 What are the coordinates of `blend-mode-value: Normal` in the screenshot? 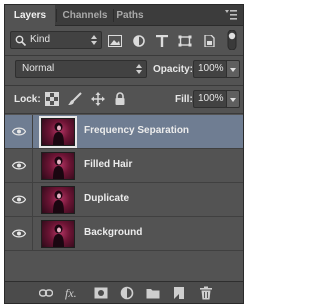 It's located at (38, 68).